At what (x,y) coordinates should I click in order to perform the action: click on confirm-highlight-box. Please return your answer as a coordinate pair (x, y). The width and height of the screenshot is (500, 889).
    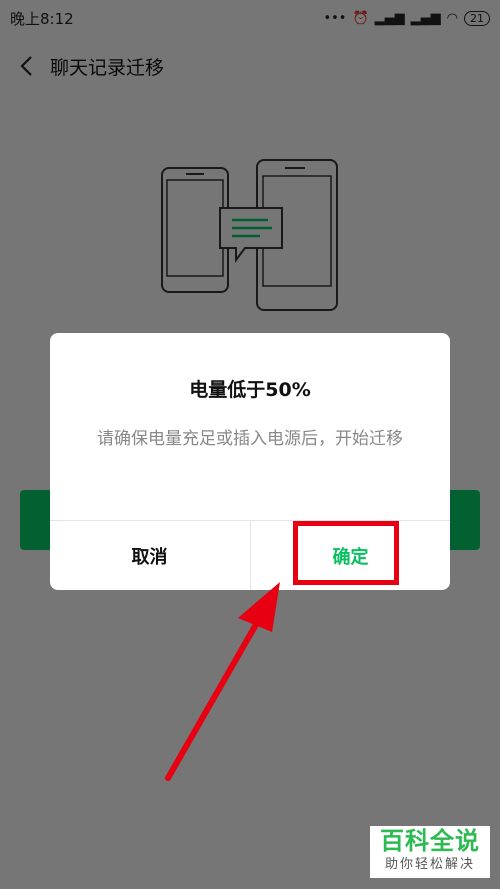
    Looking at the image, I should click on (346, 553).